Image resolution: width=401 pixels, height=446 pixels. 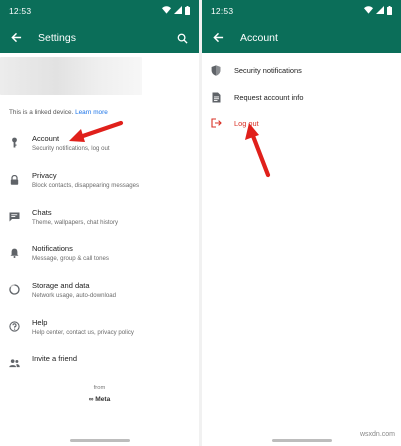 I want to click on help-icon, so click(x=14, y=326).